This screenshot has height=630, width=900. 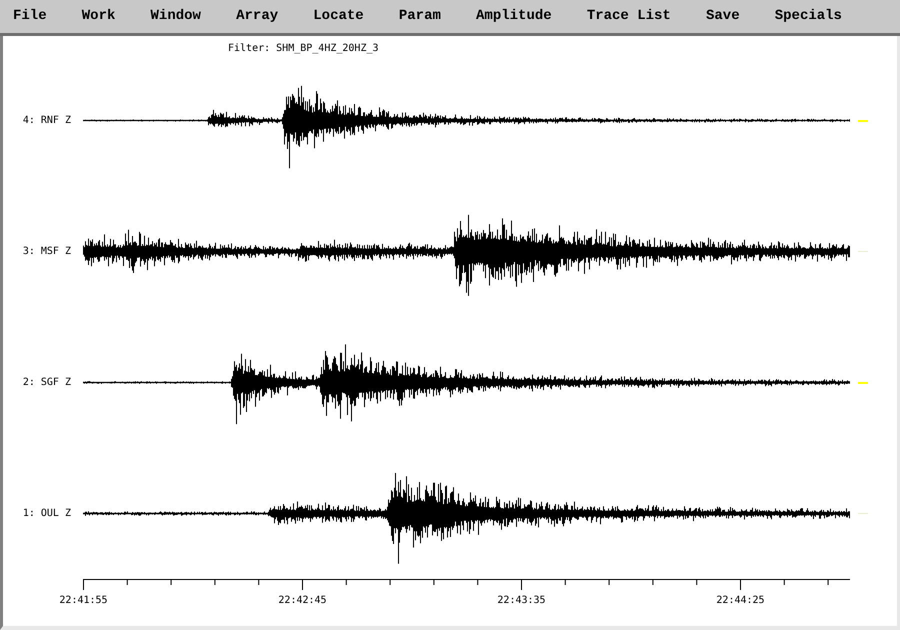 What do you see at coordinates (302, 601) in the screenshot?
I see `time-tick-label: 22:42:45` at bounding box center [302, 601].